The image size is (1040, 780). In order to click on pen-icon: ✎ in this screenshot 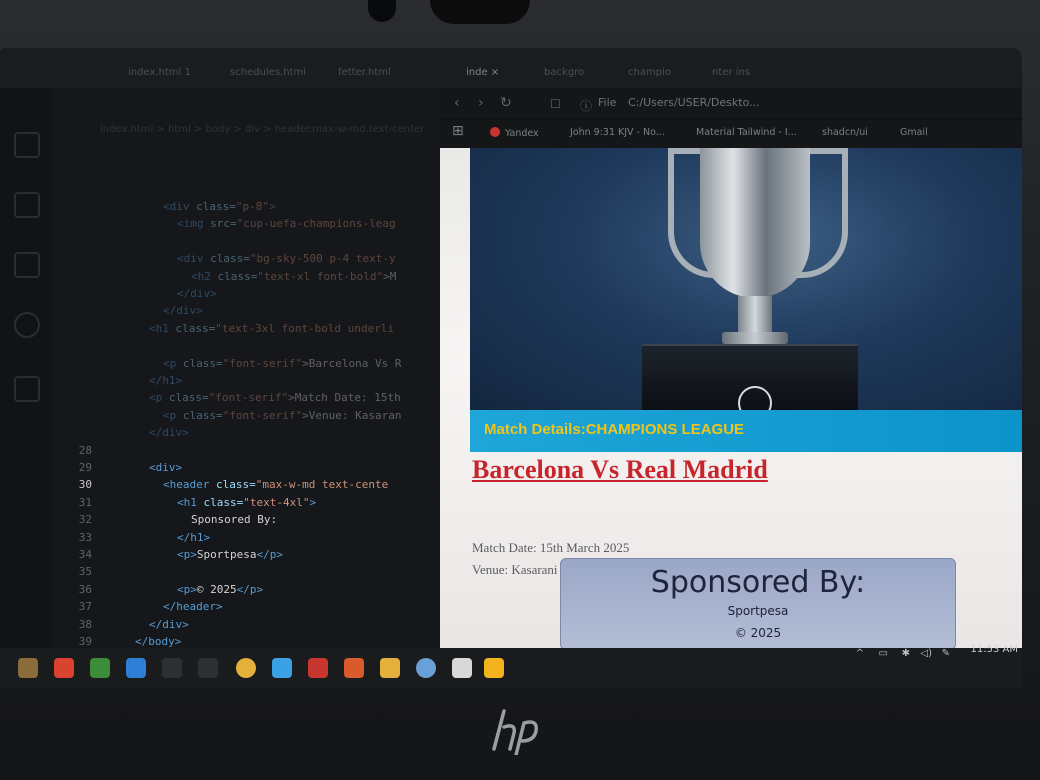, I will do `click(946, 653)`.